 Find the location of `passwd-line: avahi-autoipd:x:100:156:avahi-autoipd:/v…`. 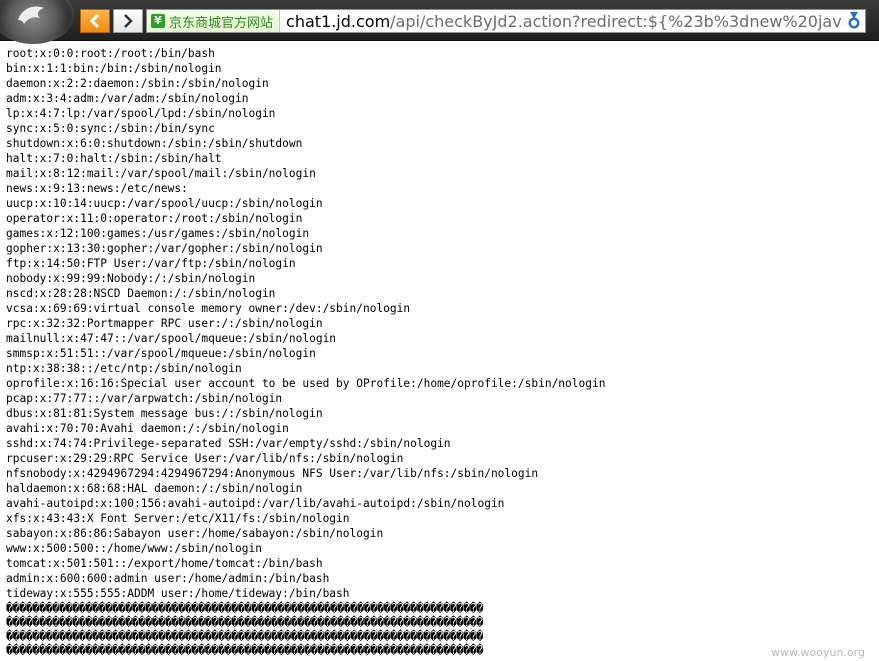

passwd-line: avahi-autoipd:x:100:156:avahi-autoipd:/v… is located at coordinates (255, 503).